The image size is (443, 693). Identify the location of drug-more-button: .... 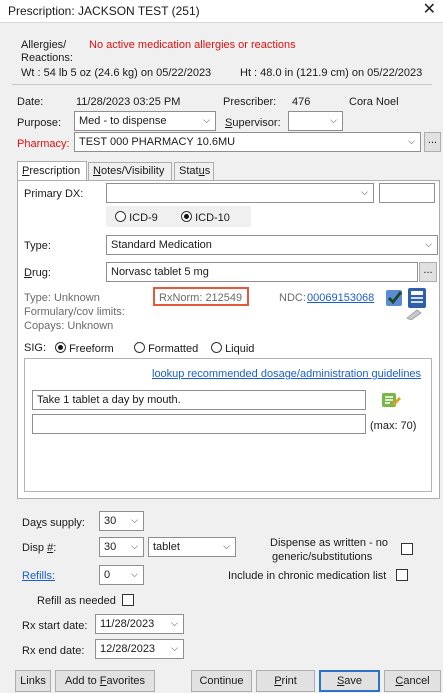
(428, 272).